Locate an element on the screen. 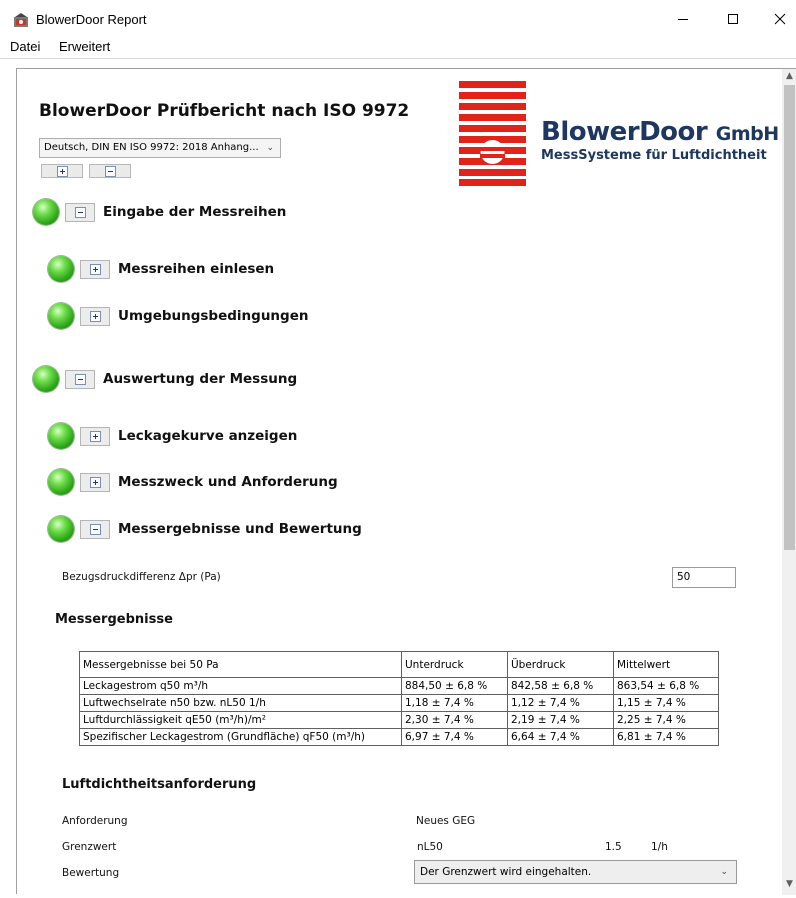  logo-name-text: BlowerDoor is located at coordinates (624, 132).